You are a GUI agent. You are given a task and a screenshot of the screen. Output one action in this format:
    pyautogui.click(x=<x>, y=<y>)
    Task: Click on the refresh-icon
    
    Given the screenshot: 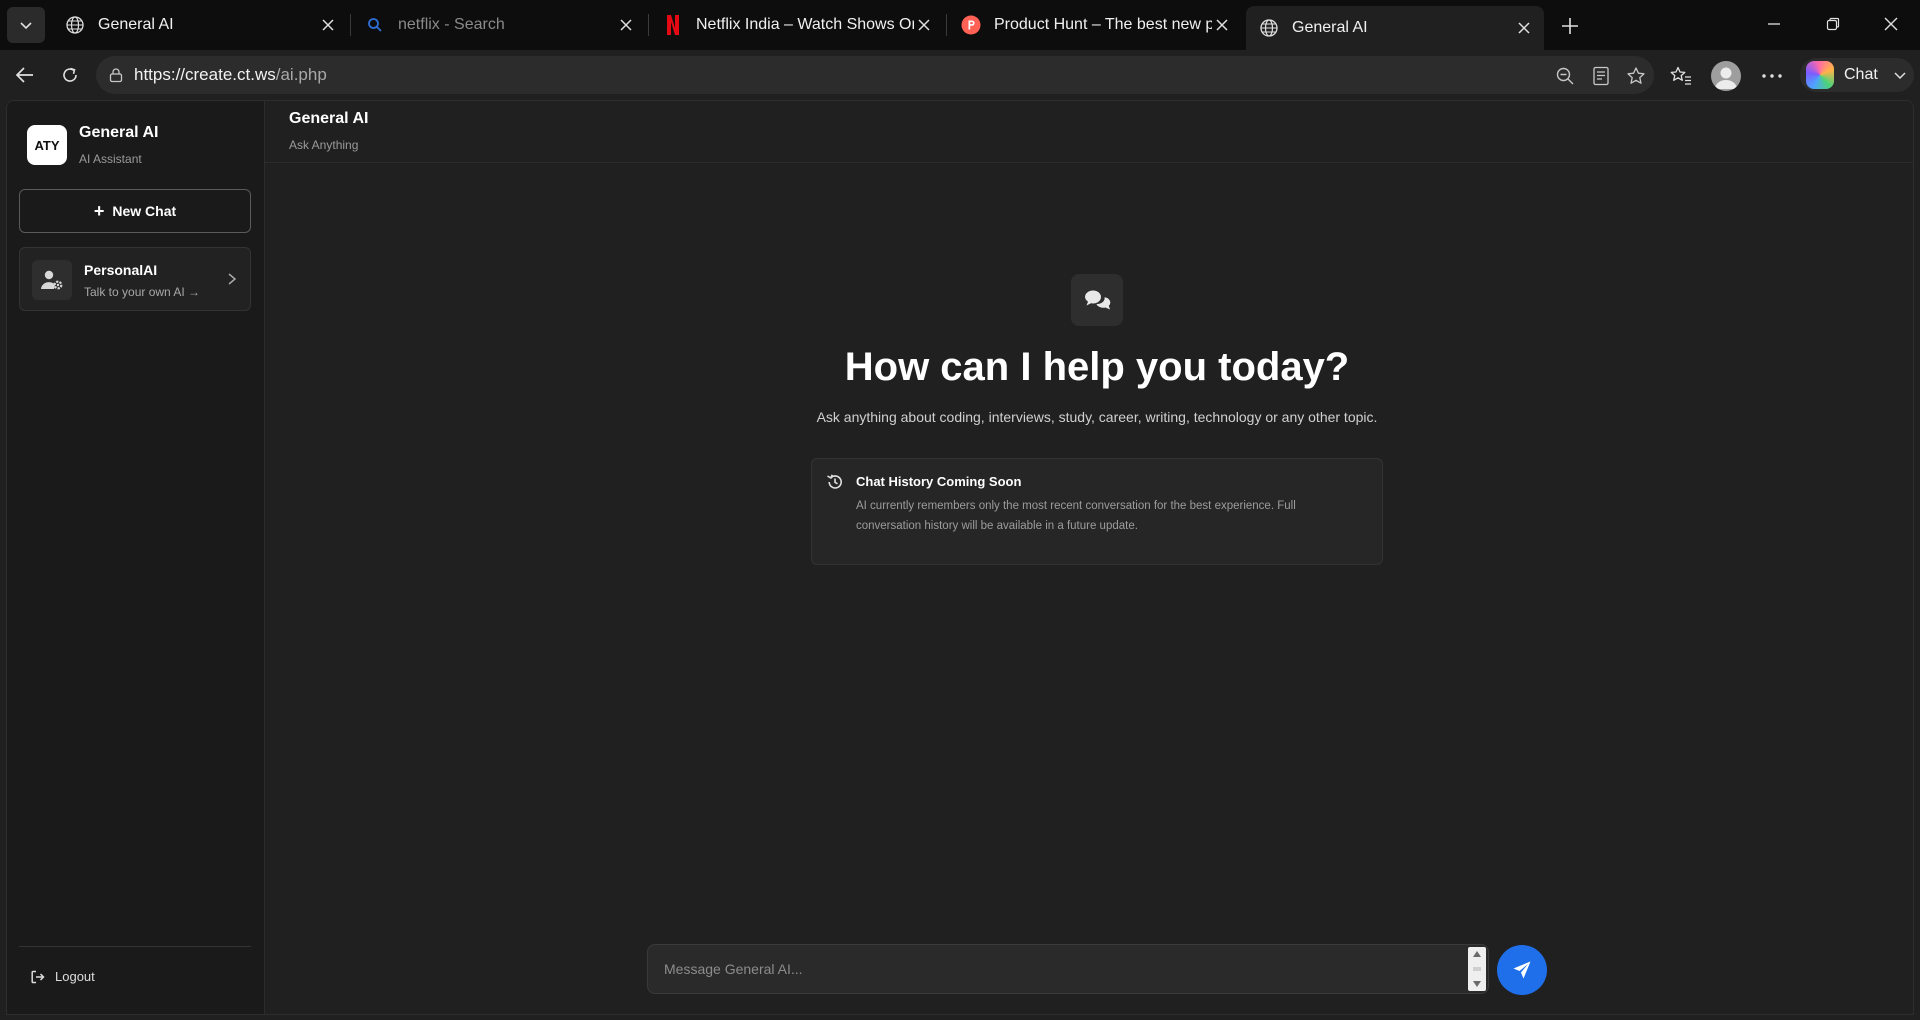 What is the action you would take?
    pyautogui.click(x=70, y=74)
    